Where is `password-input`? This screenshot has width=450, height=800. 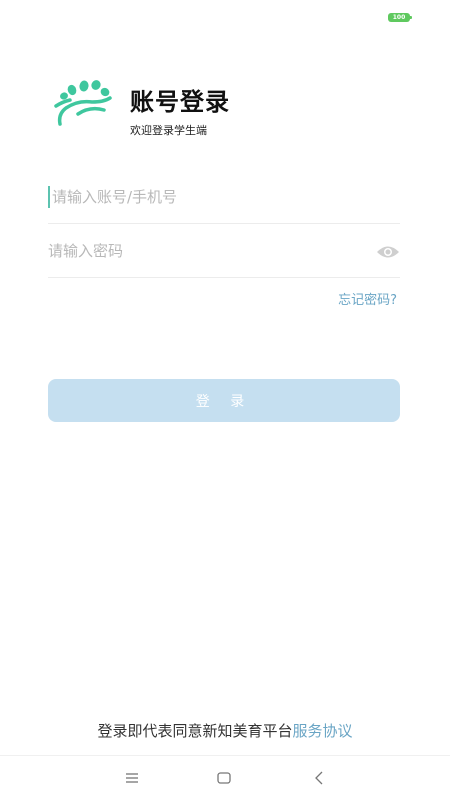
password-input is located at coordinates (198, 251).